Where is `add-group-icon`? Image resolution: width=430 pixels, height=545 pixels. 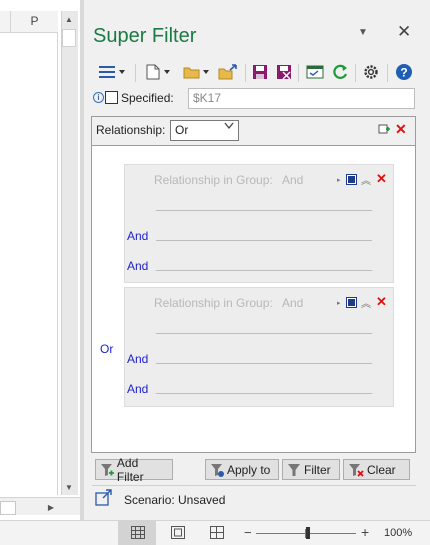 add-group-icon is located at coordinates (384, 130).